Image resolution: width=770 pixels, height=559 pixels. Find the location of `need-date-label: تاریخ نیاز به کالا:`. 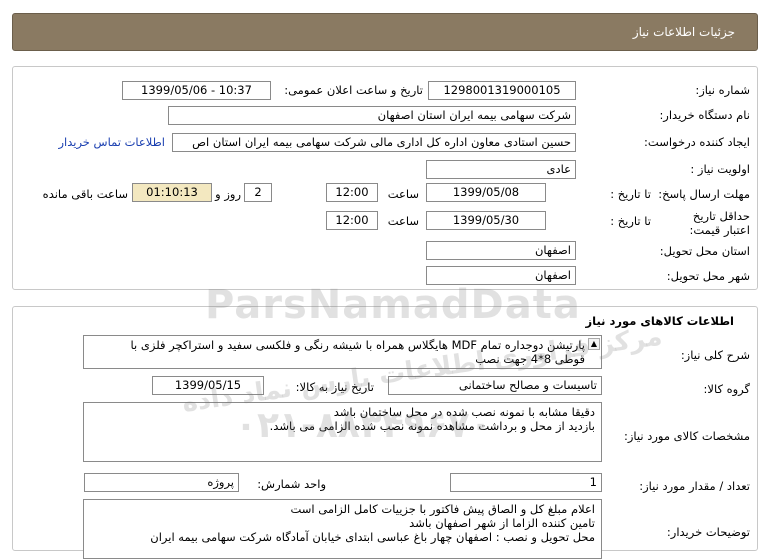

need-date-label: تاریخ نیاز به کالا: is located at coordinates (334, 387).